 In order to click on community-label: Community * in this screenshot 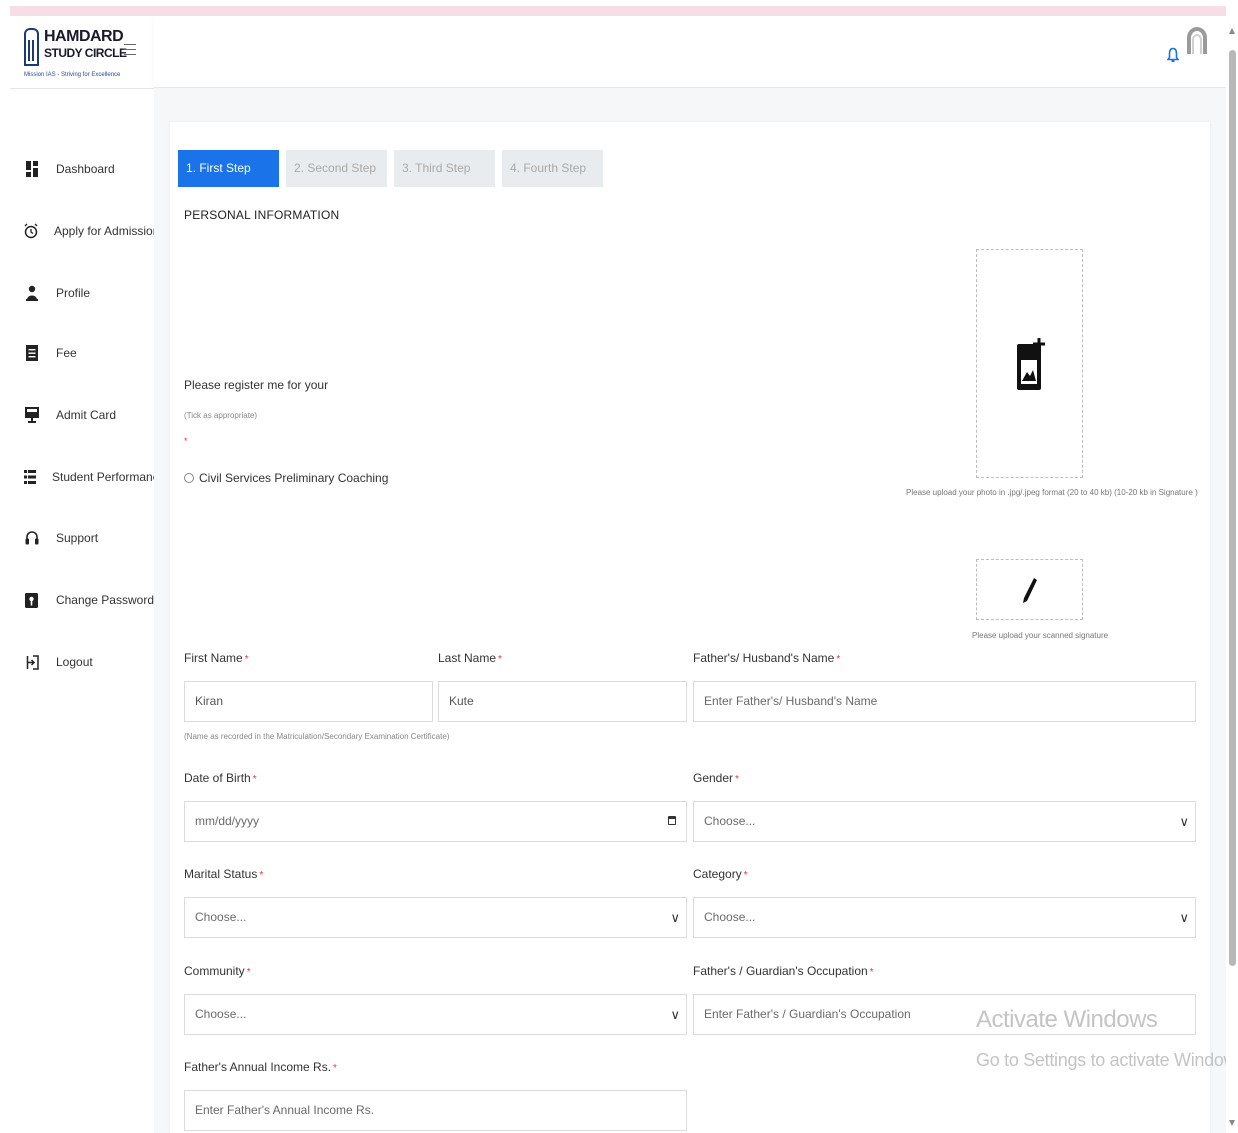, I will do `click(217, 971)`.